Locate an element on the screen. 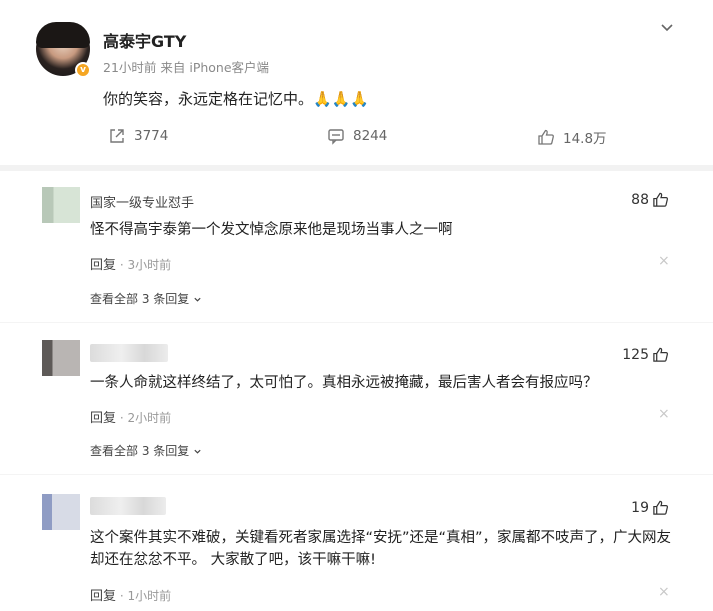 The image size is (713, 611). comment-footer: 回复 · 2小时前 is located at coordinates (130, 416).